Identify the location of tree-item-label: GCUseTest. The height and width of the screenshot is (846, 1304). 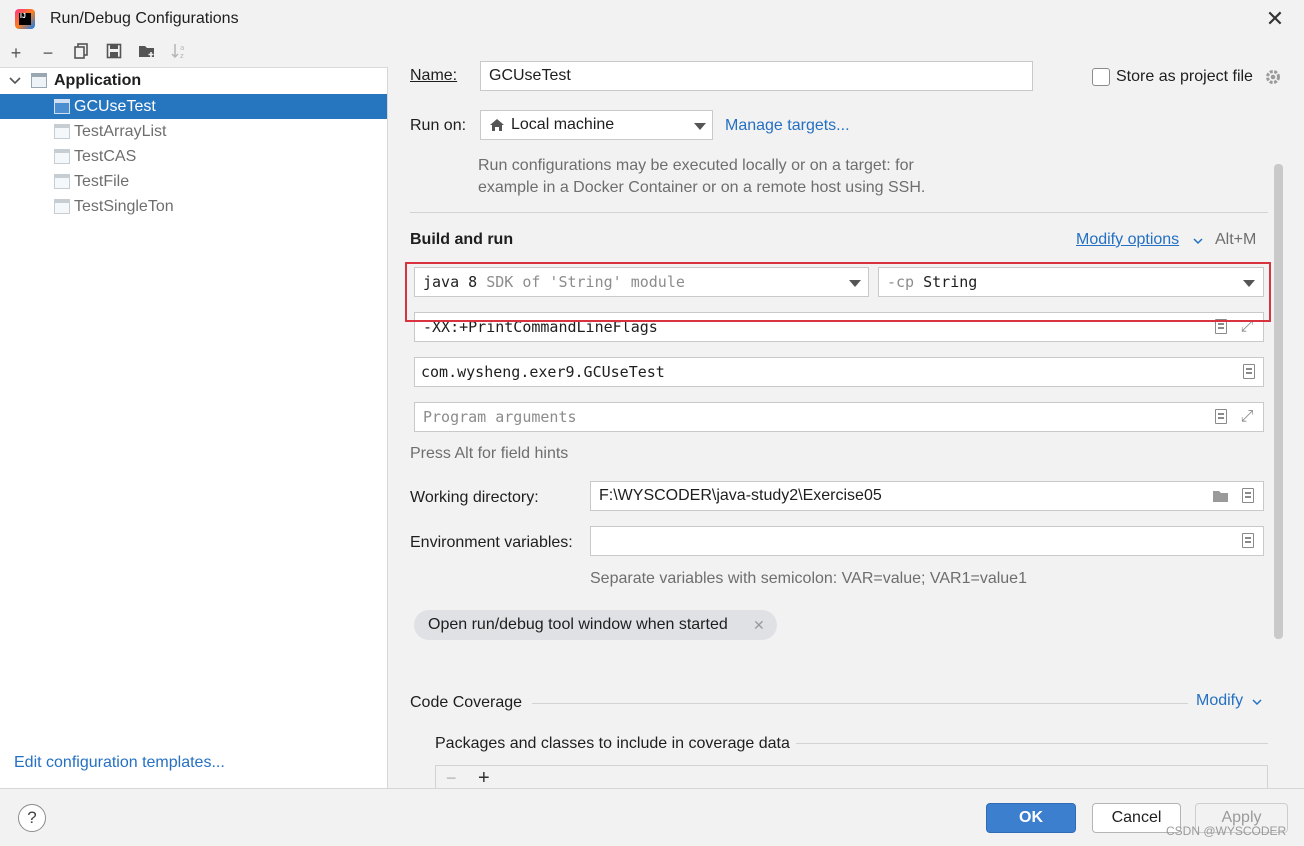
(115, 106).